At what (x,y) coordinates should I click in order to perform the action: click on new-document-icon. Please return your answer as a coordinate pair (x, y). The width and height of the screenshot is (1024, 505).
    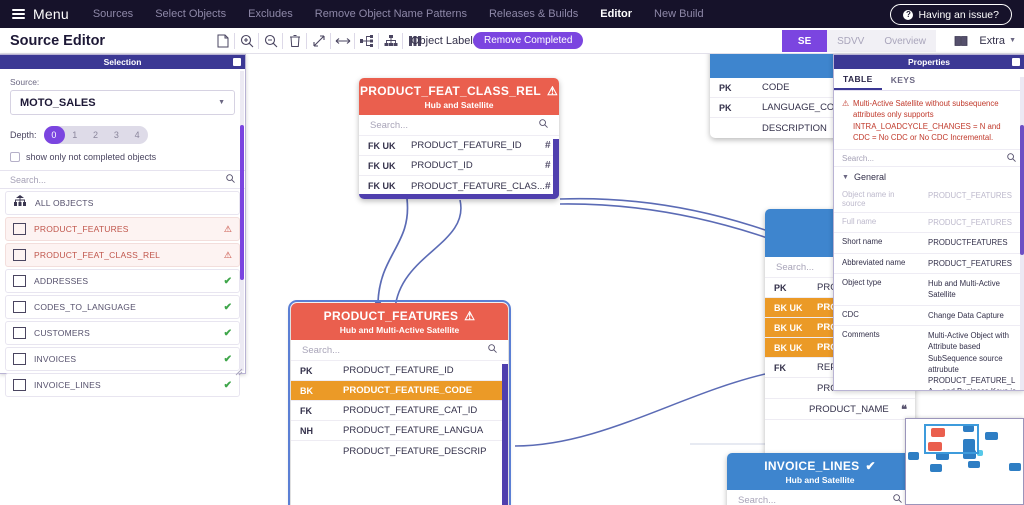
    Looking at the image, I should click on (222, 41).